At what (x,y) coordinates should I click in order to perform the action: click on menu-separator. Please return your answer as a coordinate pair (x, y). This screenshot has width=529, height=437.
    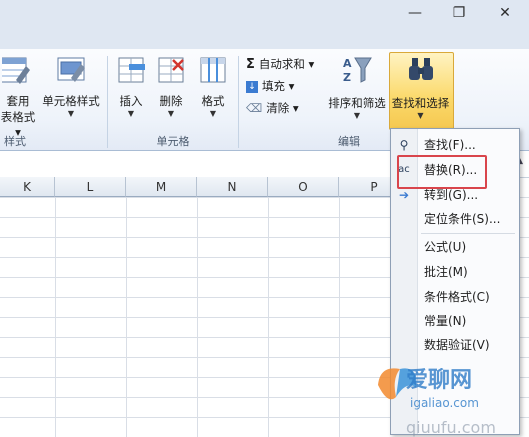
    Looking at the image, I should click on (468, 233).